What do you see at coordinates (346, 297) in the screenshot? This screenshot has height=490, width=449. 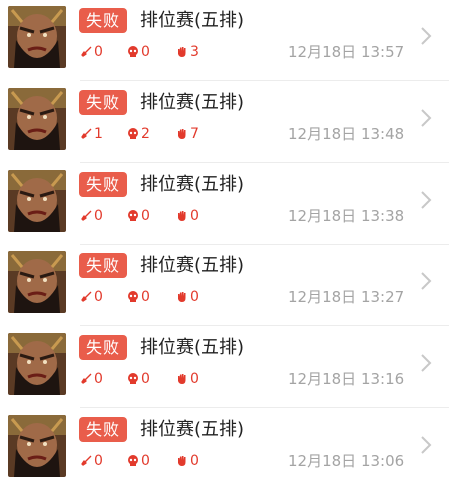 I see `match-time: 12月18日 13:27` at bounding box center [346, 297].